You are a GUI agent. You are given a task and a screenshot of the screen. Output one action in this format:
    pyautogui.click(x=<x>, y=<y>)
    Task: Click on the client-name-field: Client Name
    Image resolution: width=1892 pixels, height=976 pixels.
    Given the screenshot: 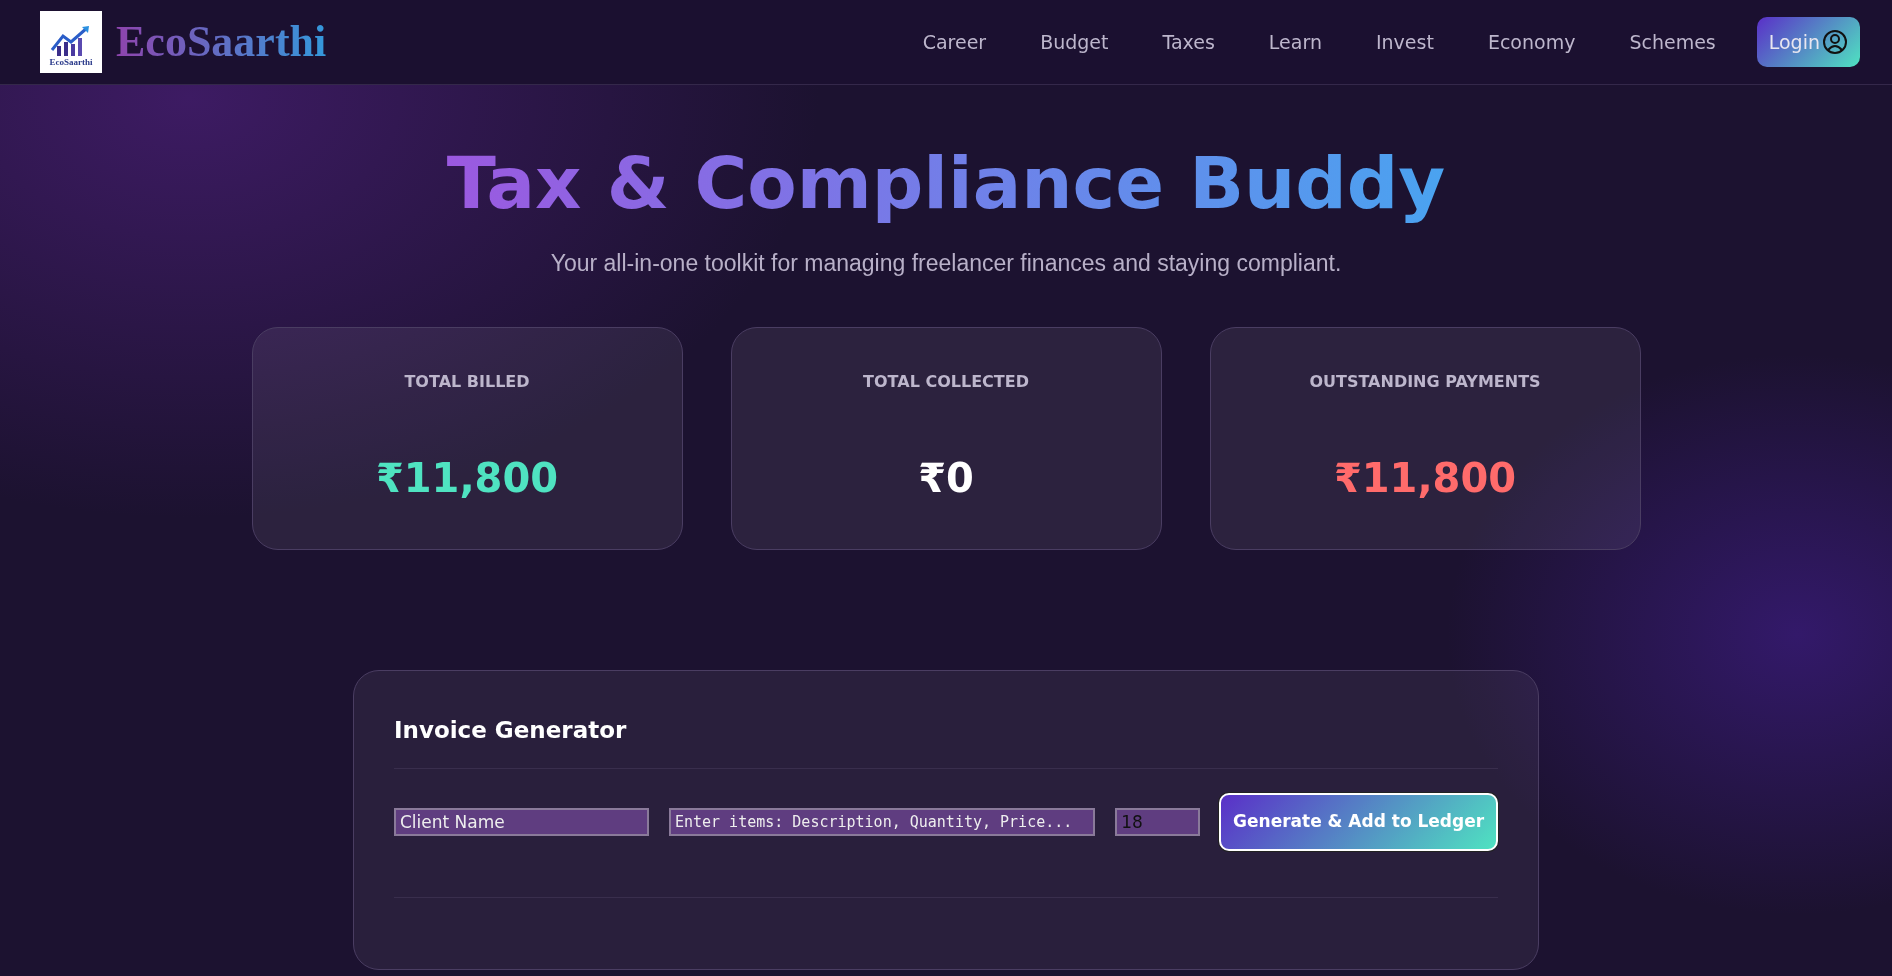 What is the action you would take?
    pyautogui.click(x=521, y=821)
    